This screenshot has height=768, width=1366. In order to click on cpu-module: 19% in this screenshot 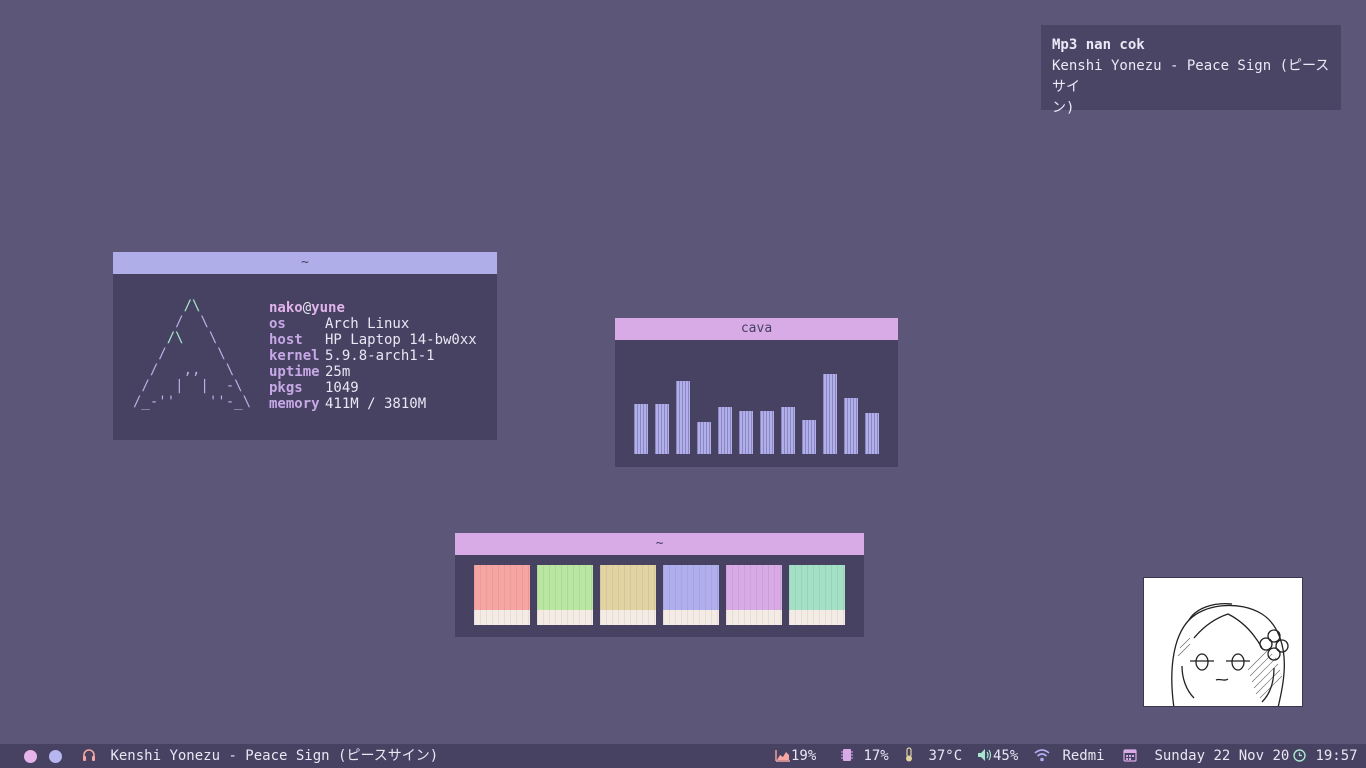, I will do `click(795, 756)`.